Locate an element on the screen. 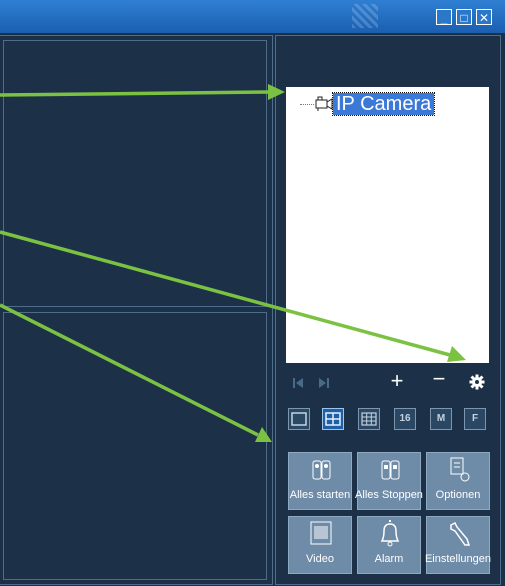  stop-all-button: Alles Stoppen is located at coordinates (389, 481).